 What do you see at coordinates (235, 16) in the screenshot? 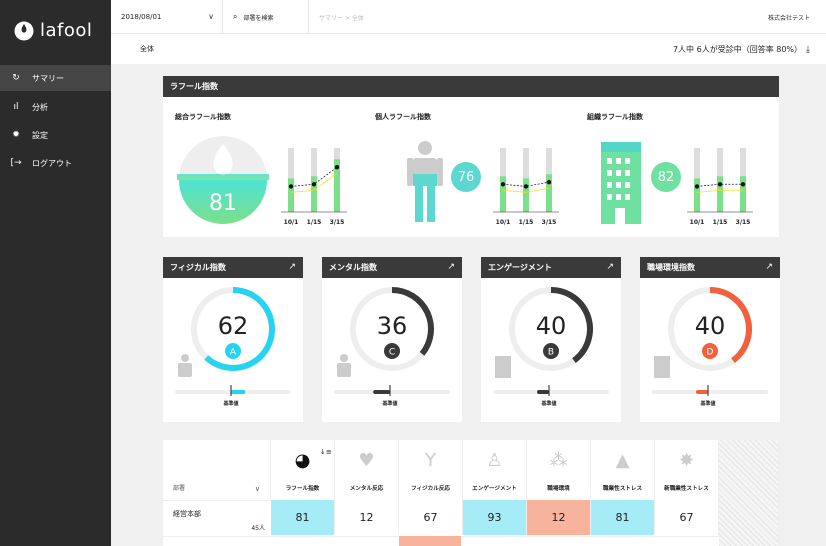
I see `search-icon: ⌕` at bounding box center [235, 16].